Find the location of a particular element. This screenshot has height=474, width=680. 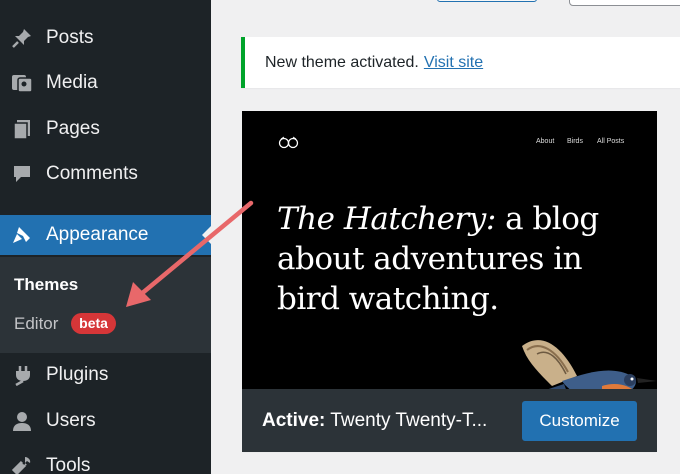

sidebar-item-tools: Tools is located at coordinates (105, 460).